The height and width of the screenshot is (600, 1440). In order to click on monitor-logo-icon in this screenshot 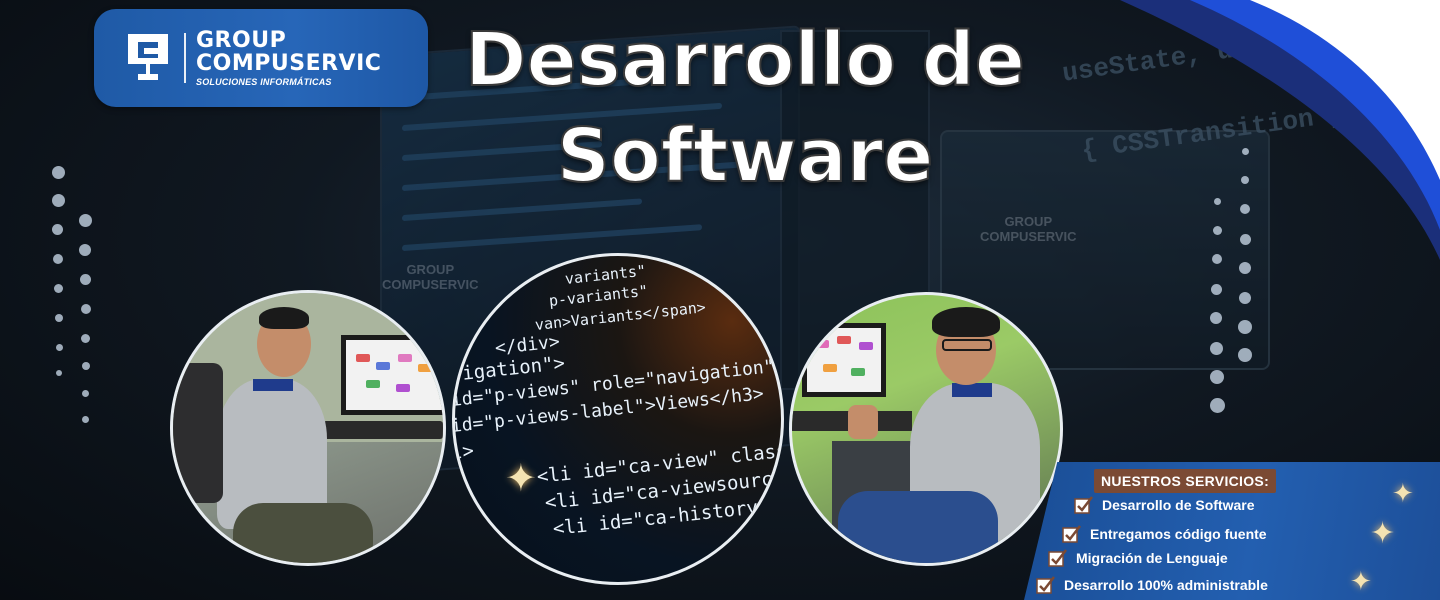, I will do `click(148, 57)`.